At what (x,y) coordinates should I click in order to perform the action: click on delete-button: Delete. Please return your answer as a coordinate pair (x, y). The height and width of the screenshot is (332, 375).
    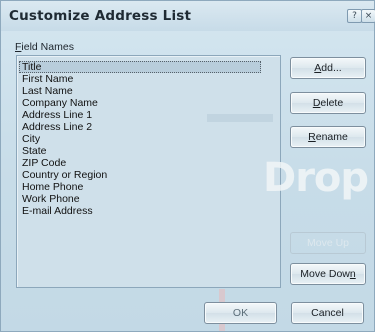
    Looking at the image, I should click on (328, 103).